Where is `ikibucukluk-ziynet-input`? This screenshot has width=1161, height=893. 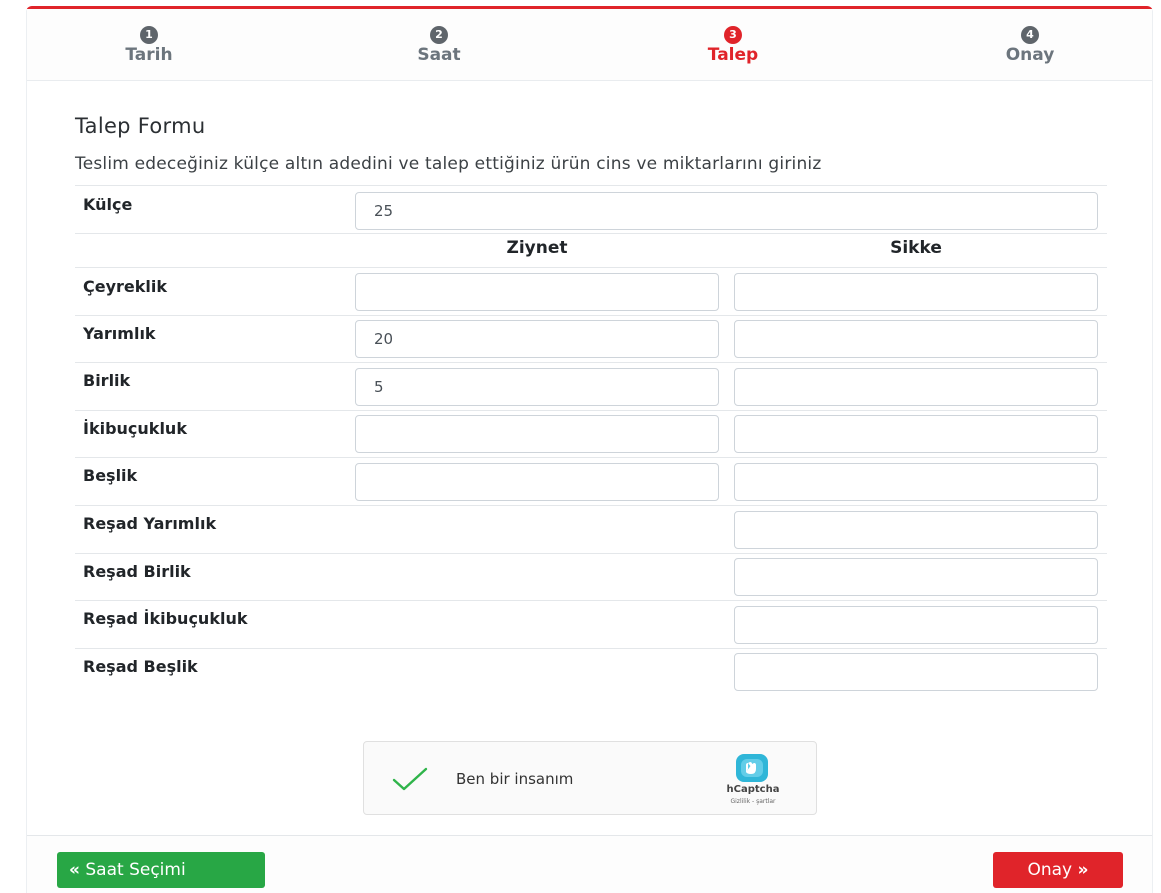
ikibucukluk-ziynet-input is located at coordinates (537, 434).